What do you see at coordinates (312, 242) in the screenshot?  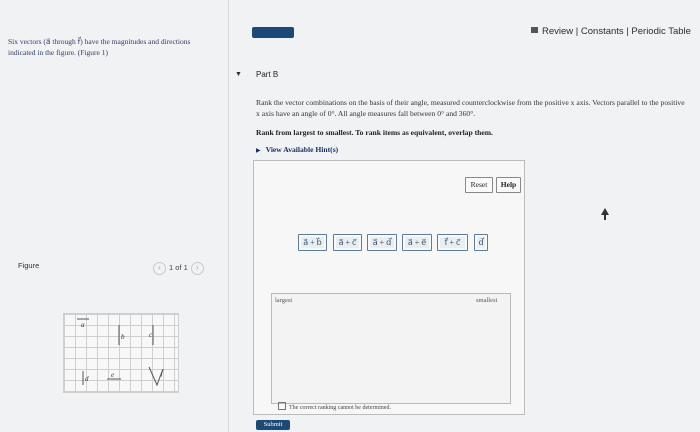 I see `chip-a-plus-b: a⃗ + b⃗` at bounding box center [312, 242].